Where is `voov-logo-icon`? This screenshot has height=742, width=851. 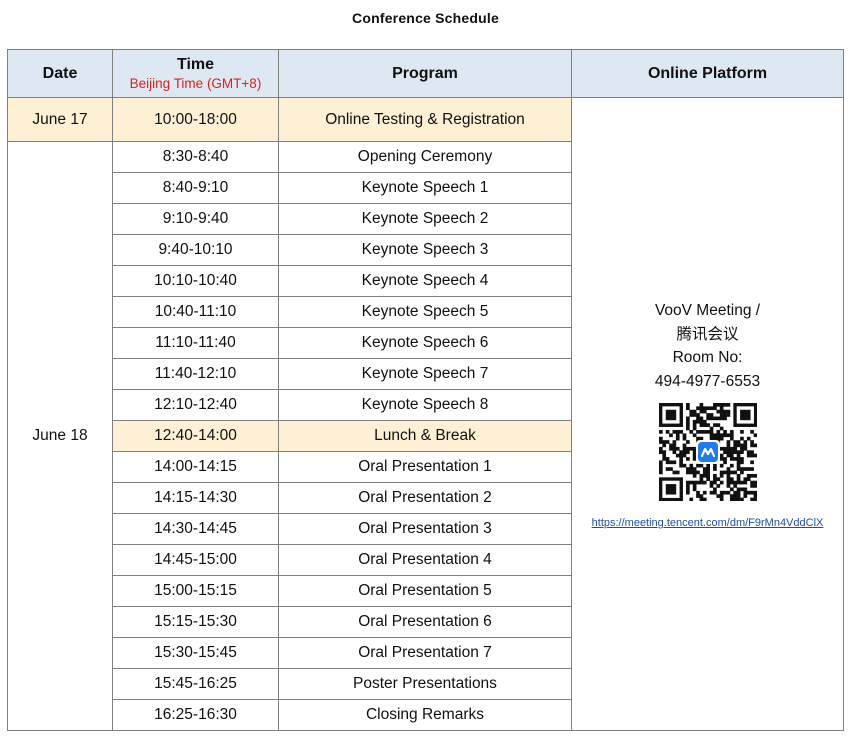 voov-logo-icon is located at coordinates (707, 452).